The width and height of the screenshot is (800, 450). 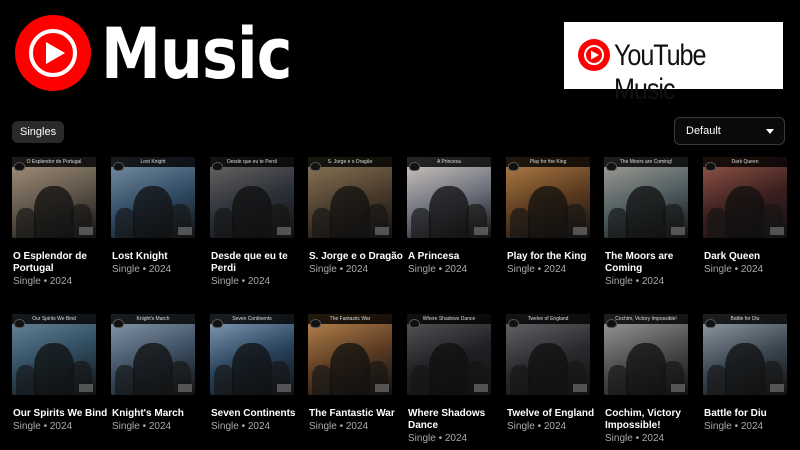 What do you see at coordinates (458, 420) in the screenshot?
I see `album-title: Where Shadows Dance` at bounding box center [458, 420].